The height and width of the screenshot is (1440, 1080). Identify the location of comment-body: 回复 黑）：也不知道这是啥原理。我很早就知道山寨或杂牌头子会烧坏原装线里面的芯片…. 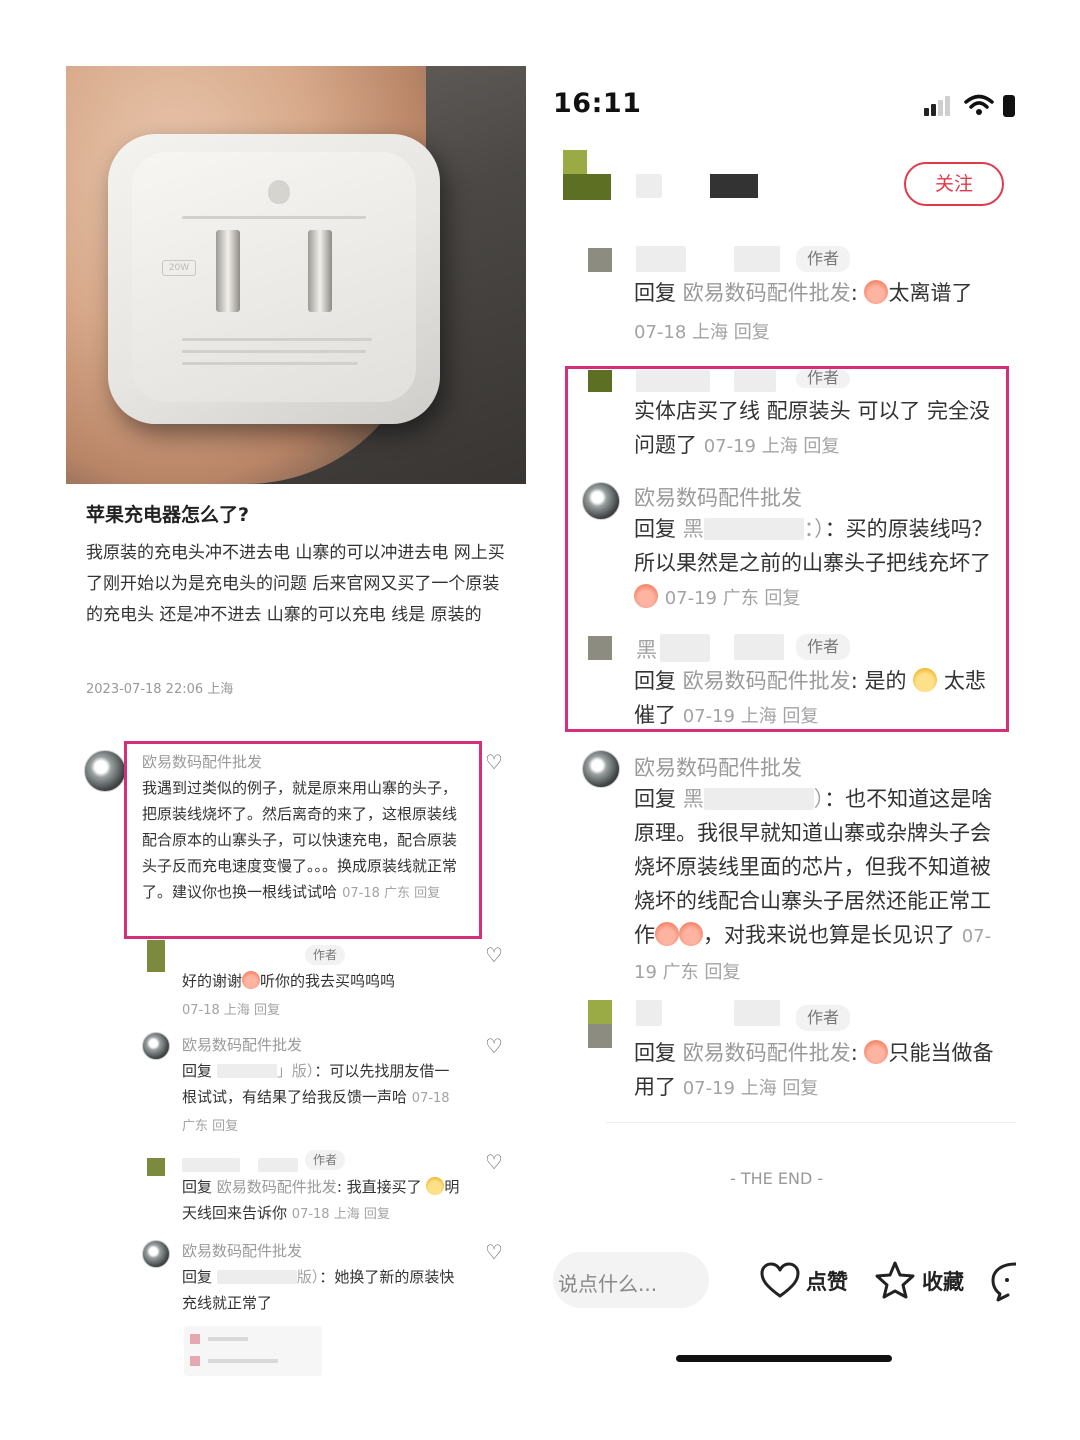
(816, 886).